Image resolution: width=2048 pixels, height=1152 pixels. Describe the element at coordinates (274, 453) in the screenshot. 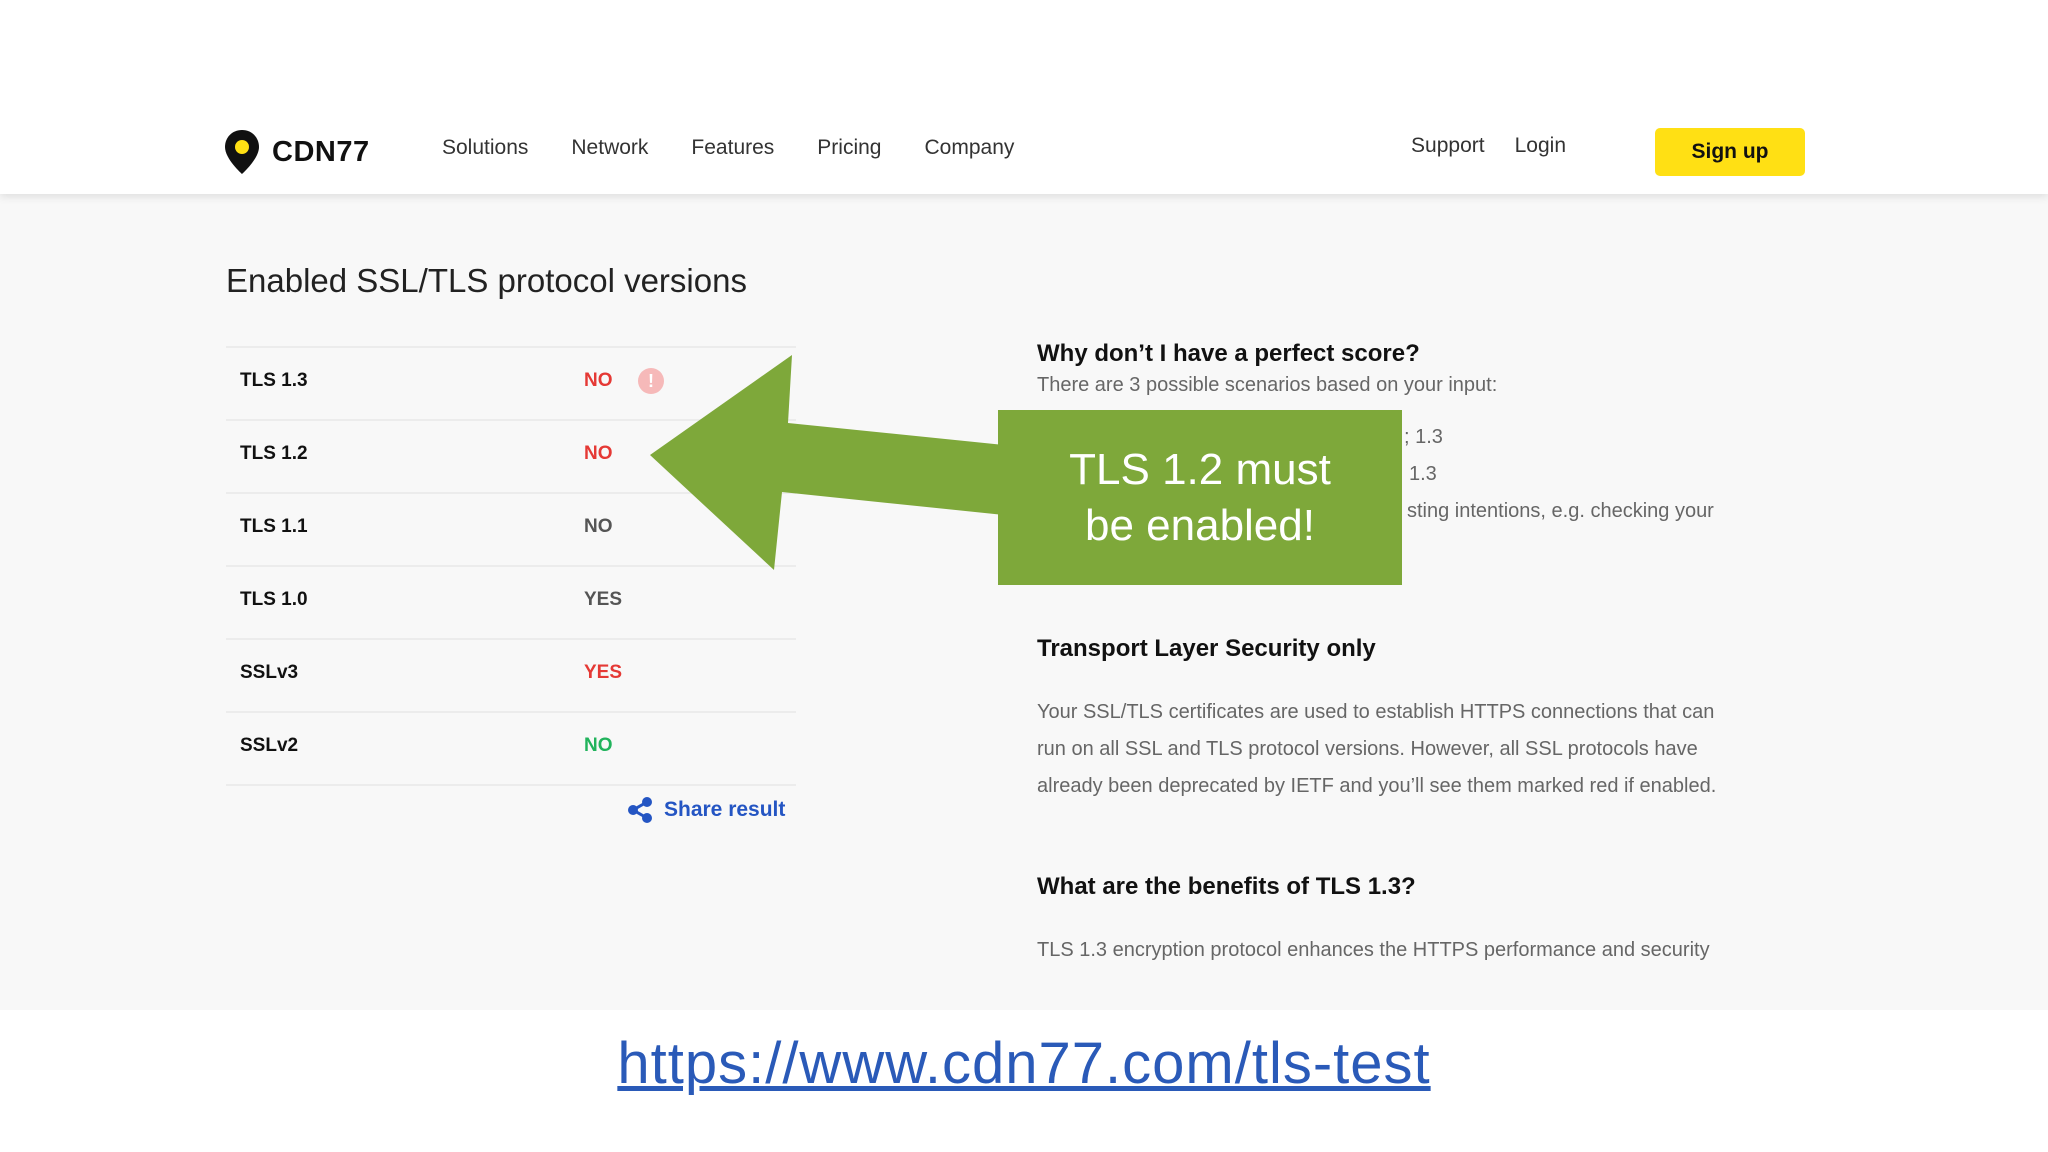

I see `protocol-name: TLS 1.2` at that location.